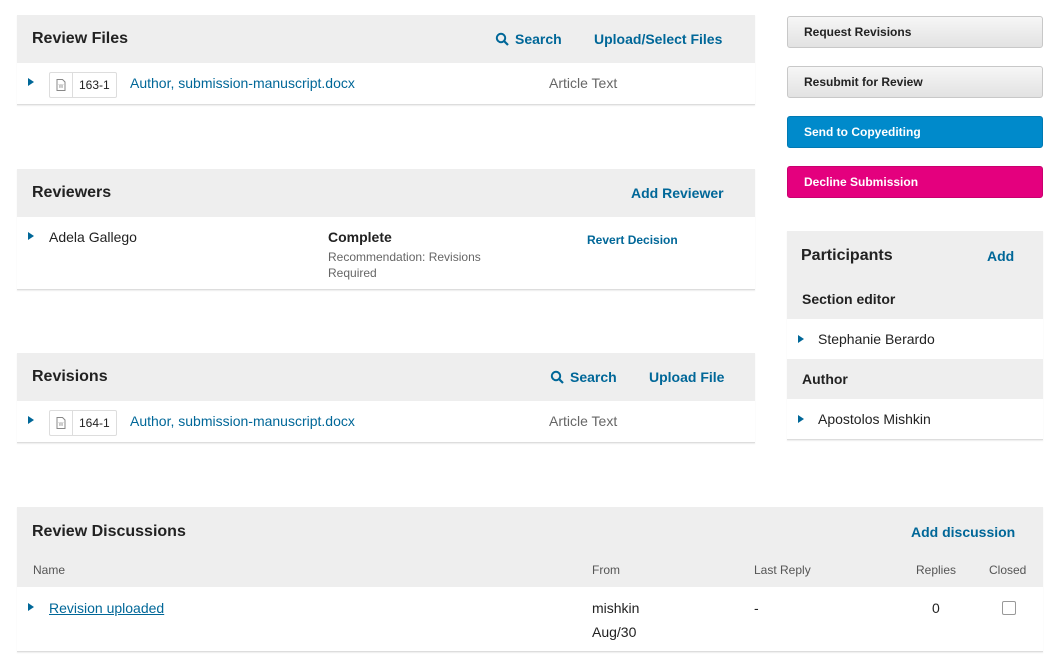 The image size is (1059, 663). What do you see at coordinates (876, 339) in the screenshot?
I see `participant-name: Stephanie Berardo` at bounding box center [876, 339].